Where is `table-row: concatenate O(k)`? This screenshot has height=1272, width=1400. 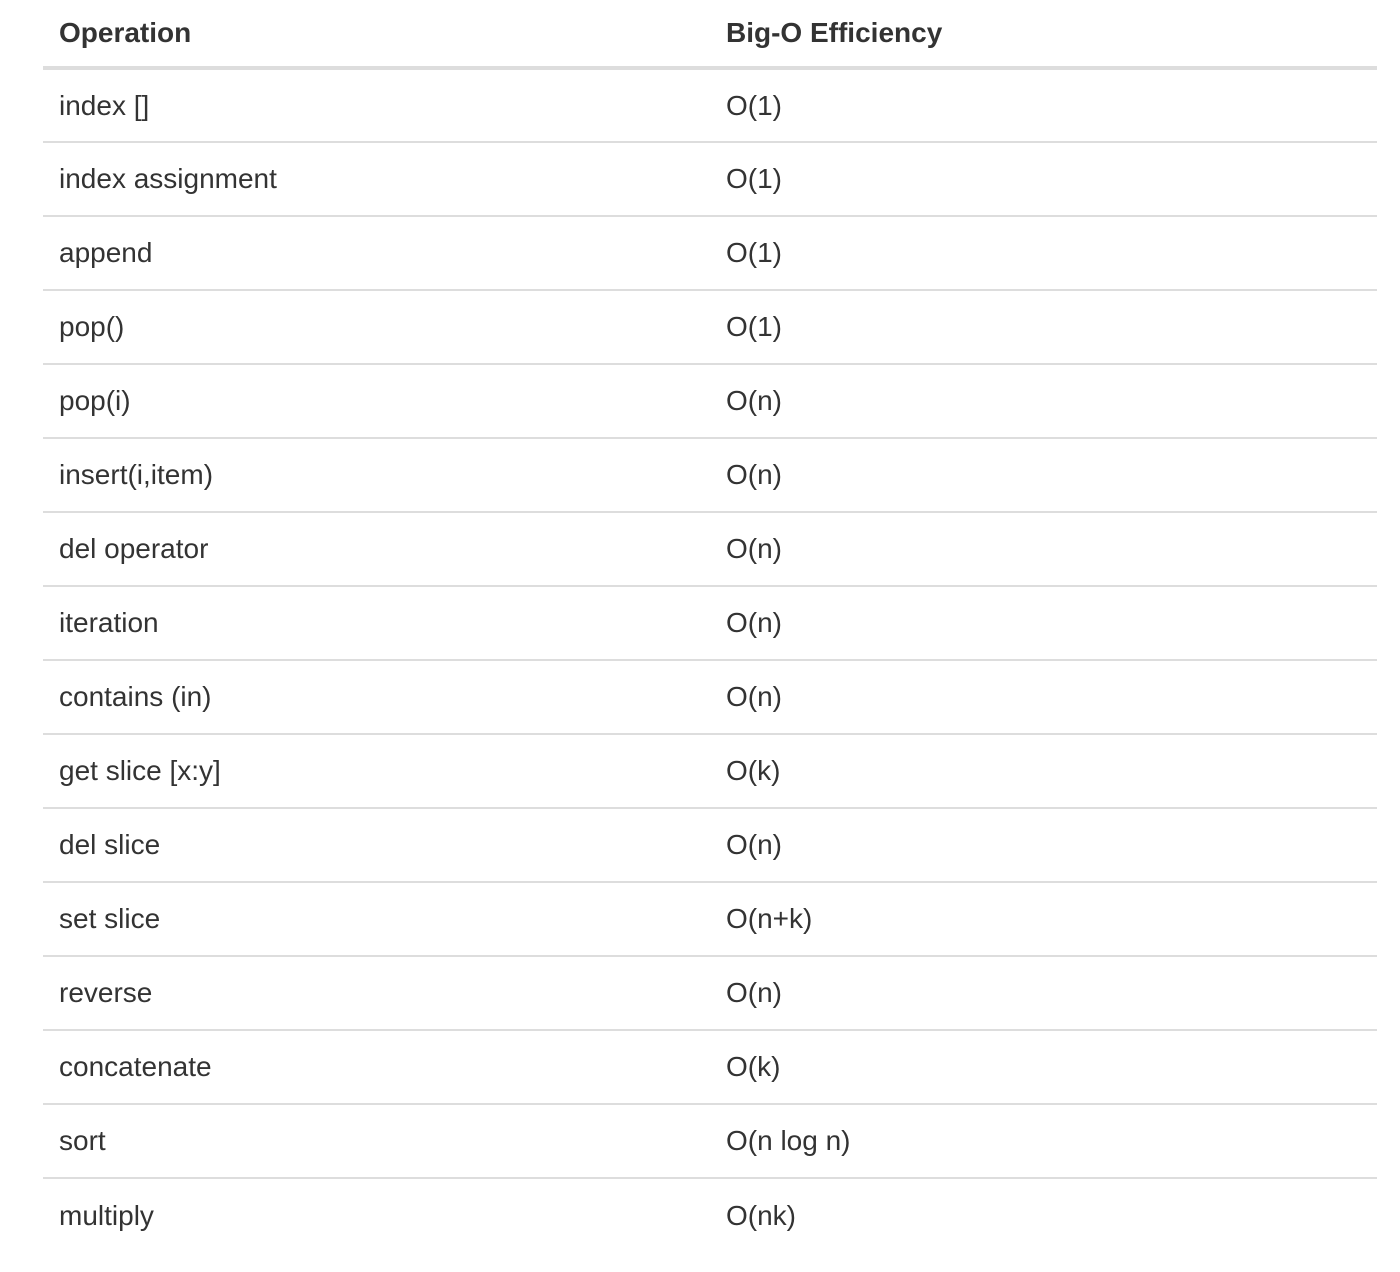
table-row: concatenate O(k) is located at coordinates (710, 1067).